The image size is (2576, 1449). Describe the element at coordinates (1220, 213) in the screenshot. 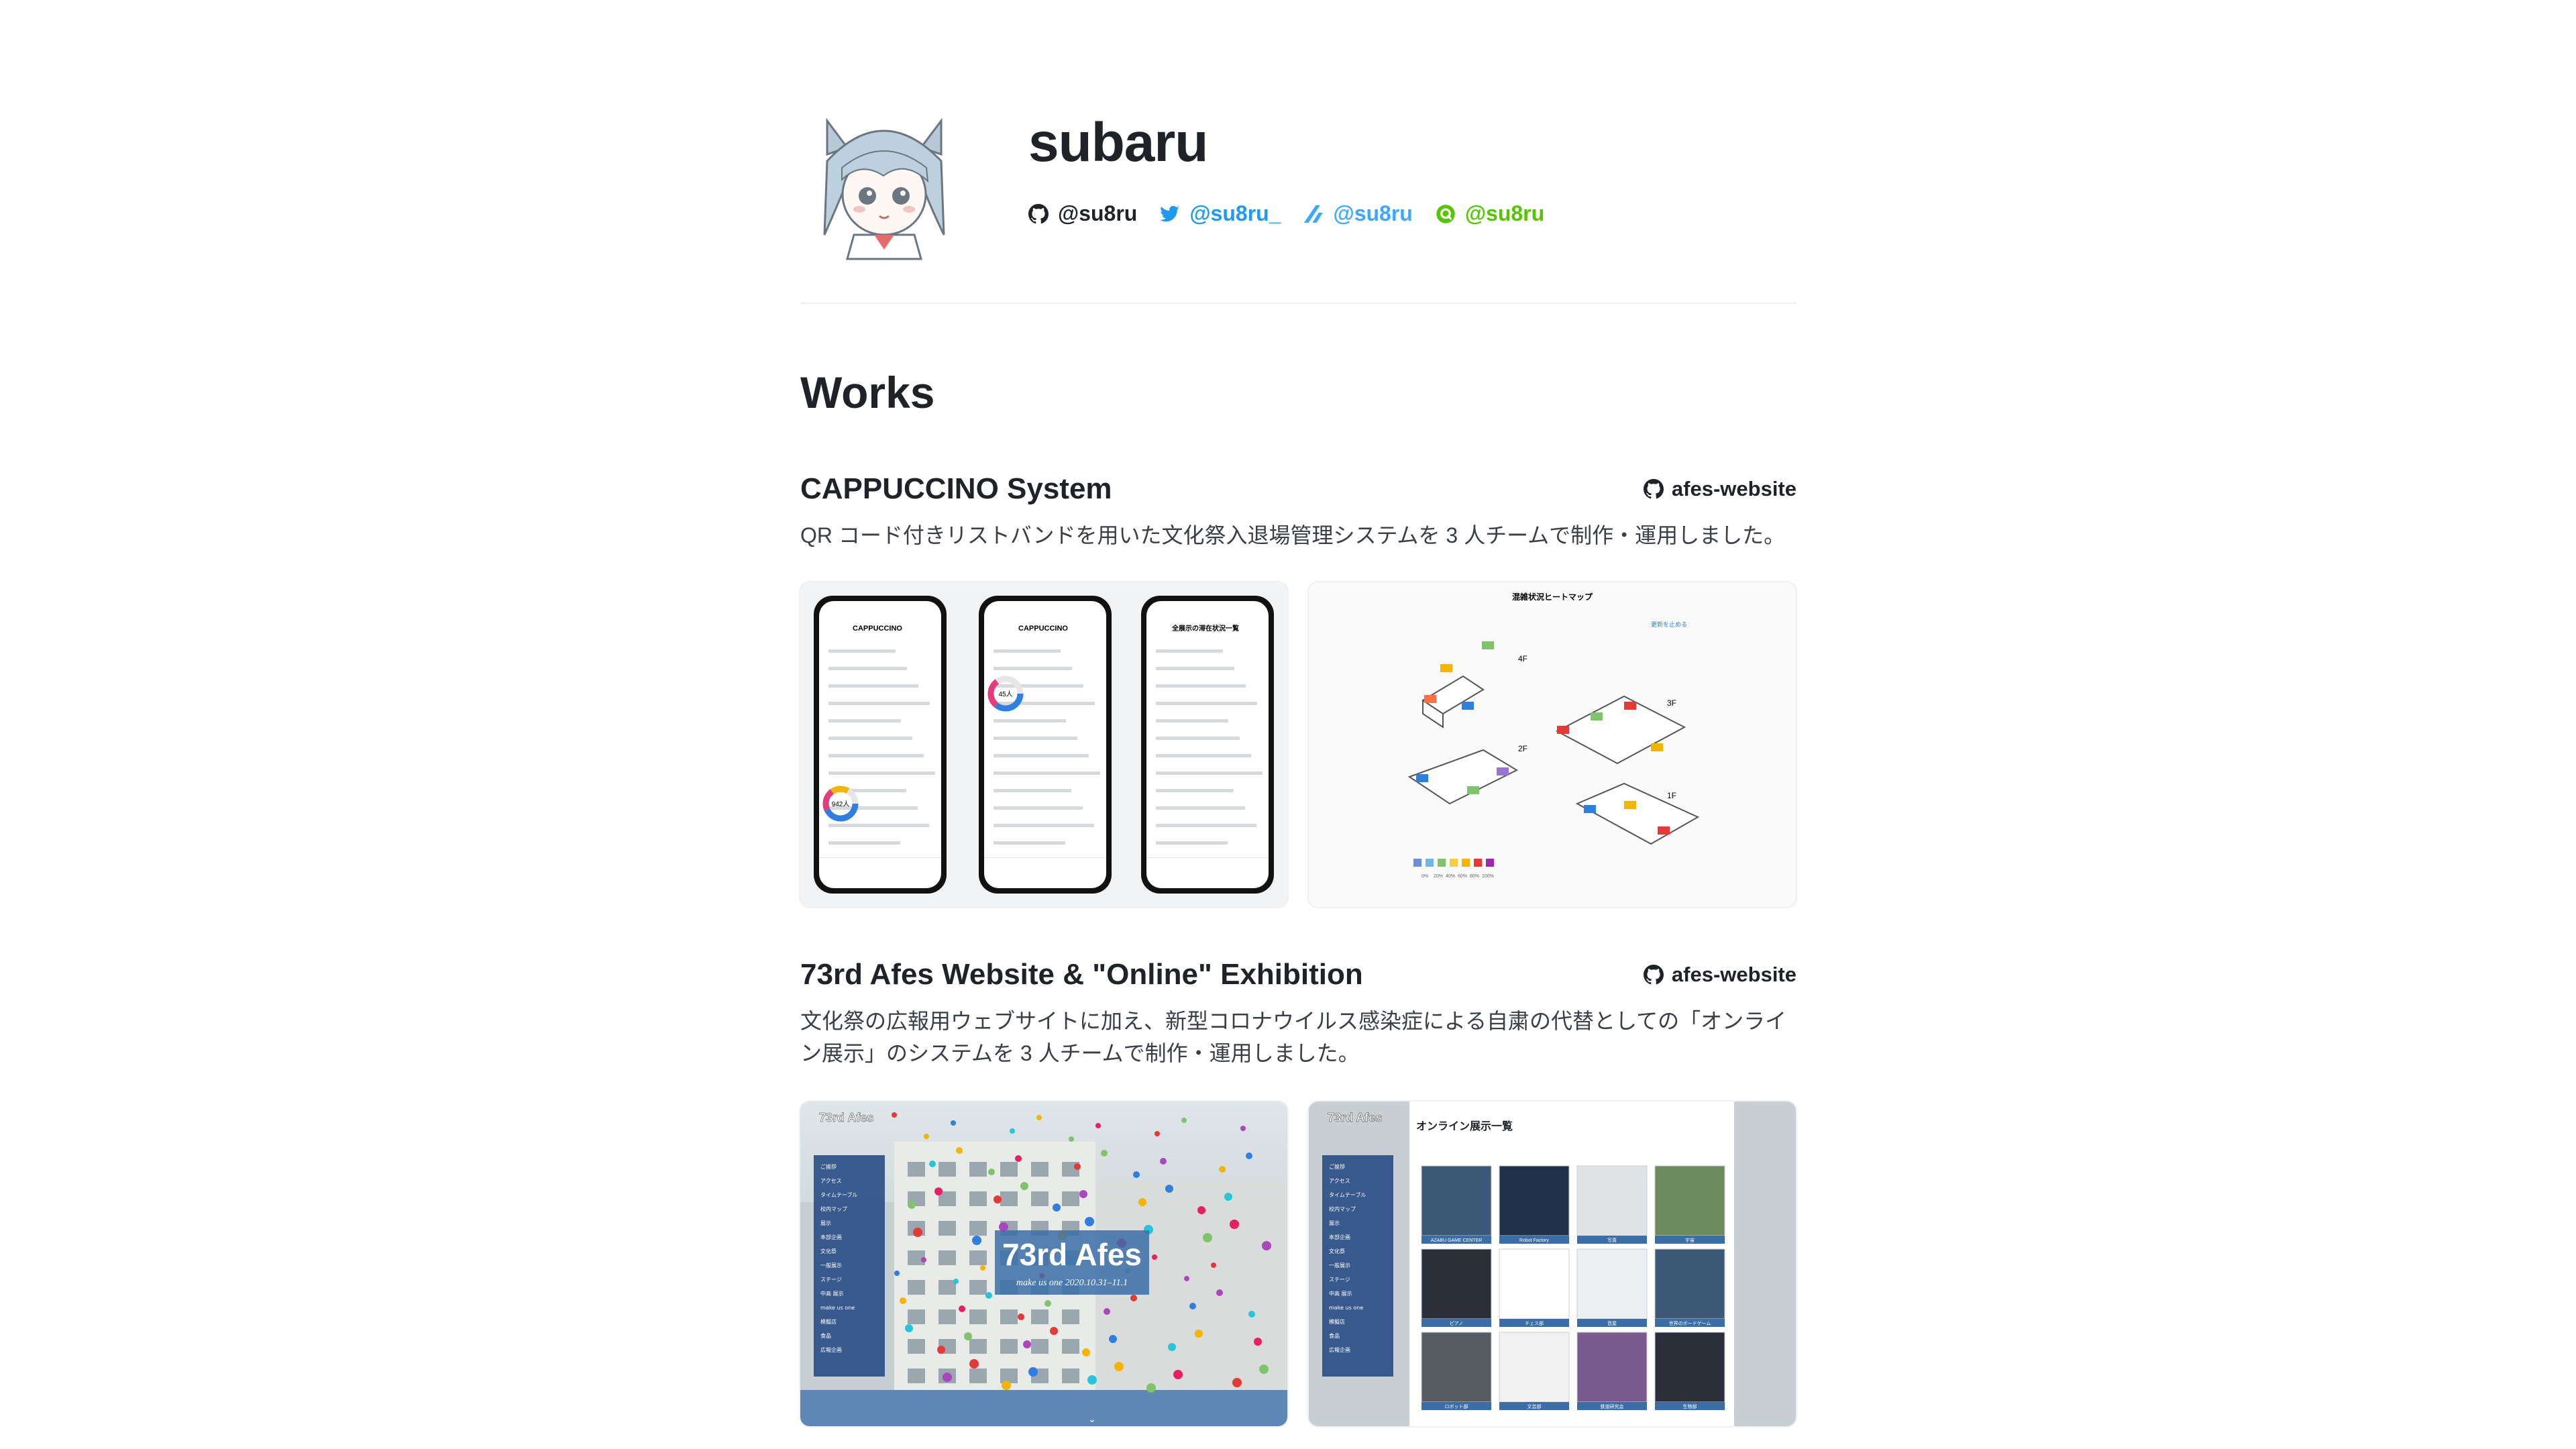

I see `twitter-link: @su8ru_` at that location.